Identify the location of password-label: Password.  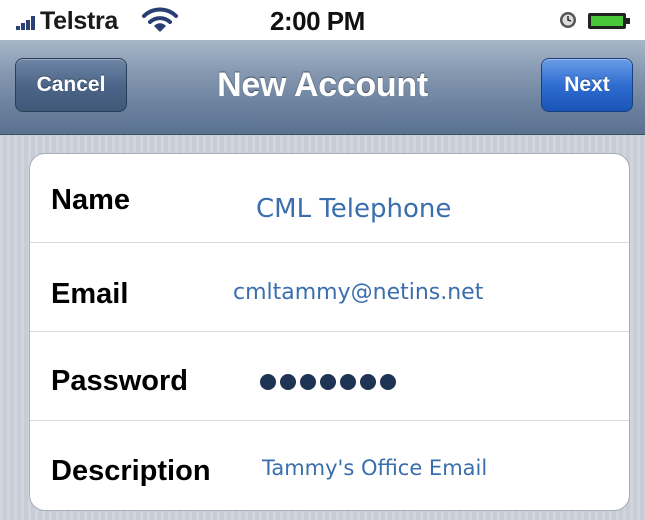
(119, 381).